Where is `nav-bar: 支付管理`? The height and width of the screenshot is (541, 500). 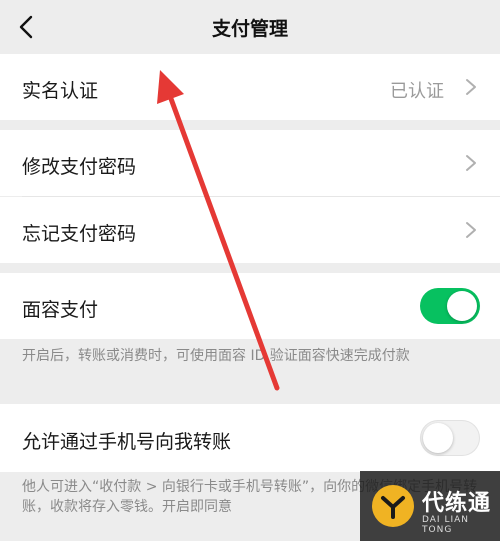
nav-bar: 支付管理 is located at coordinates (250, 27).